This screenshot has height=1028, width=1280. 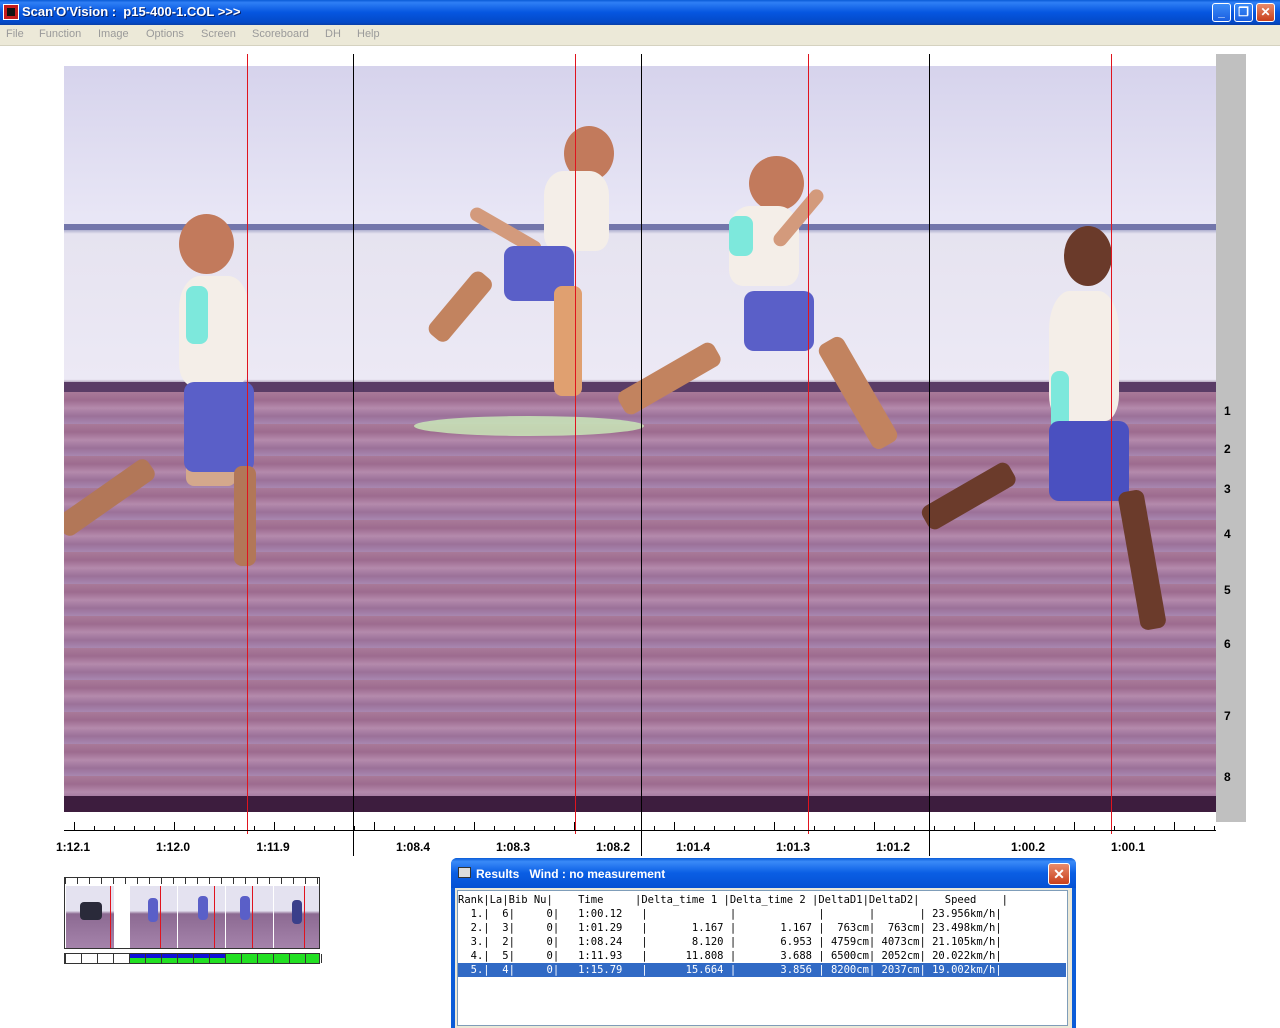 I want to click on results-title-bar: Results Wind : no measurement ✕, so click(x=763, y=873).